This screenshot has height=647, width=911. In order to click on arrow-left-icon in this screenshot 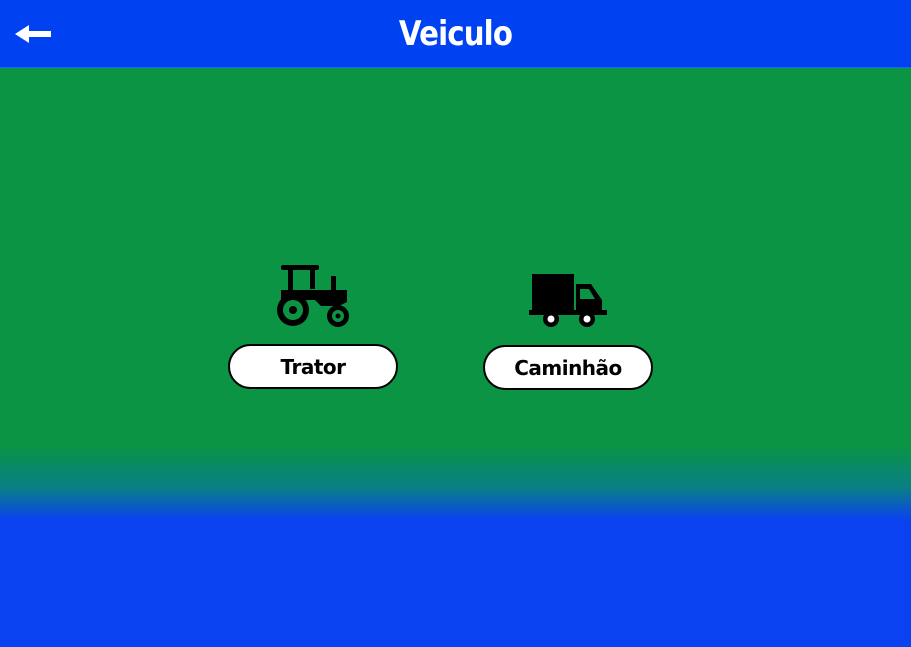, I will do `click(33, 34)`.